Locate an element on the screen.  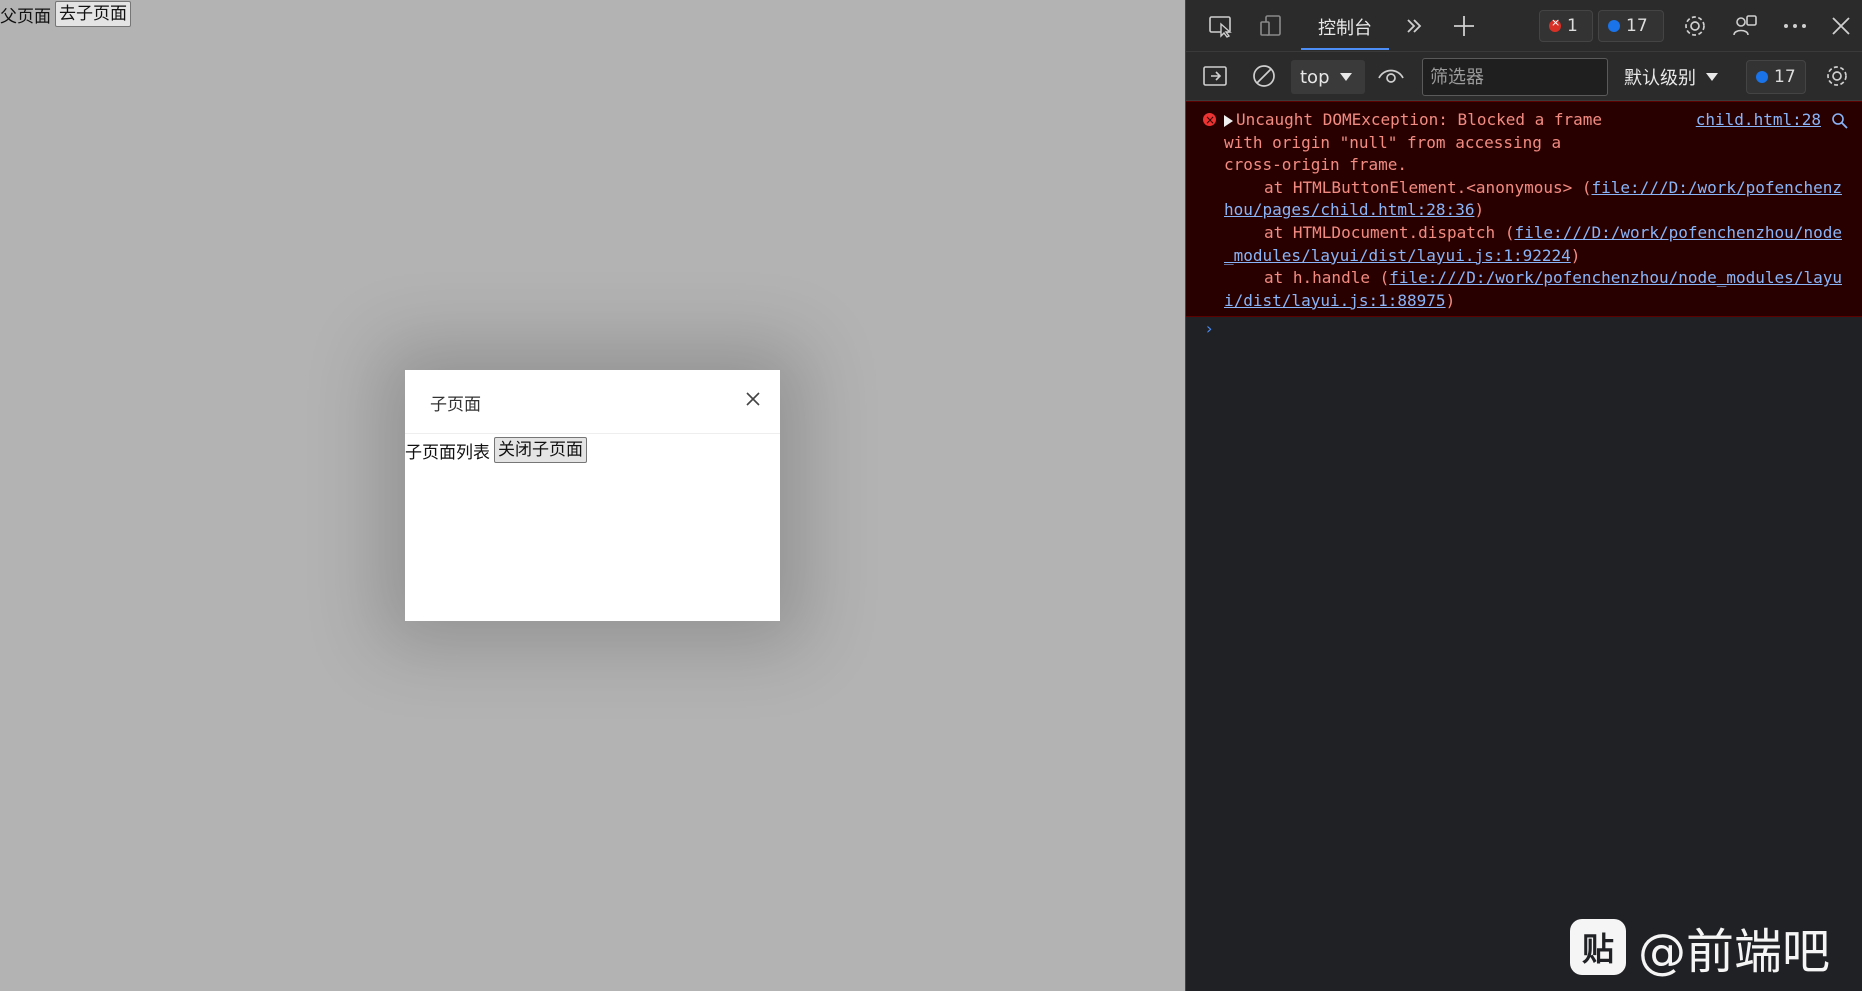
context-selector: top is located at coordinates (1328, 77).